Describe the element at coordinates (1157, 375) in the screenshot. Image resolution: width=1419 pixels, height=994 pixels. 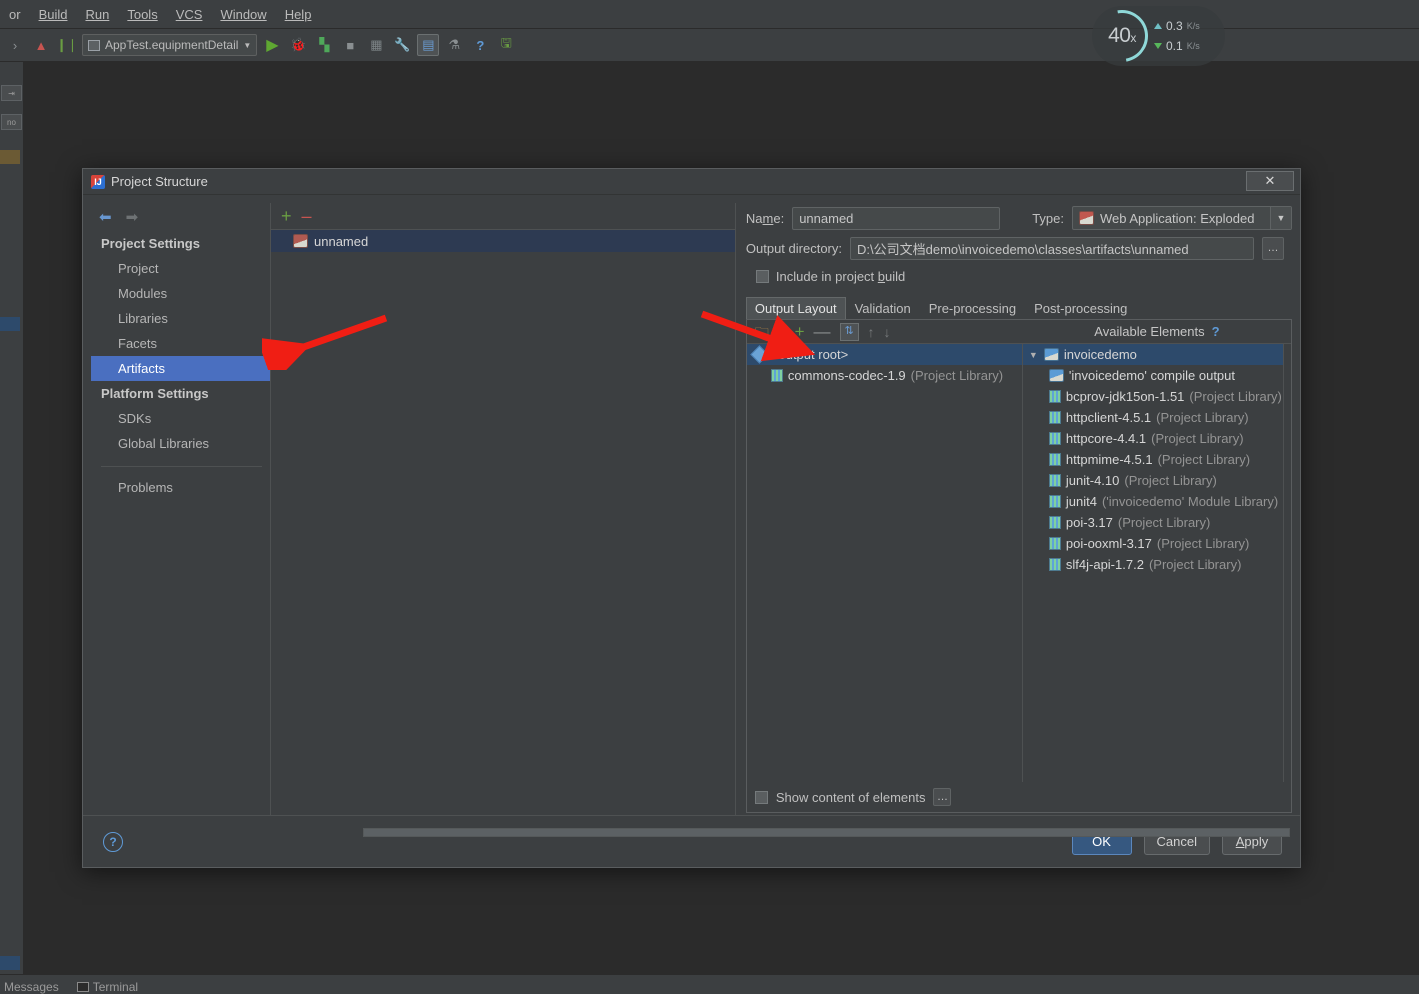
I see `available-item-compile-output: 'invoicedemo' compile output` at that location.